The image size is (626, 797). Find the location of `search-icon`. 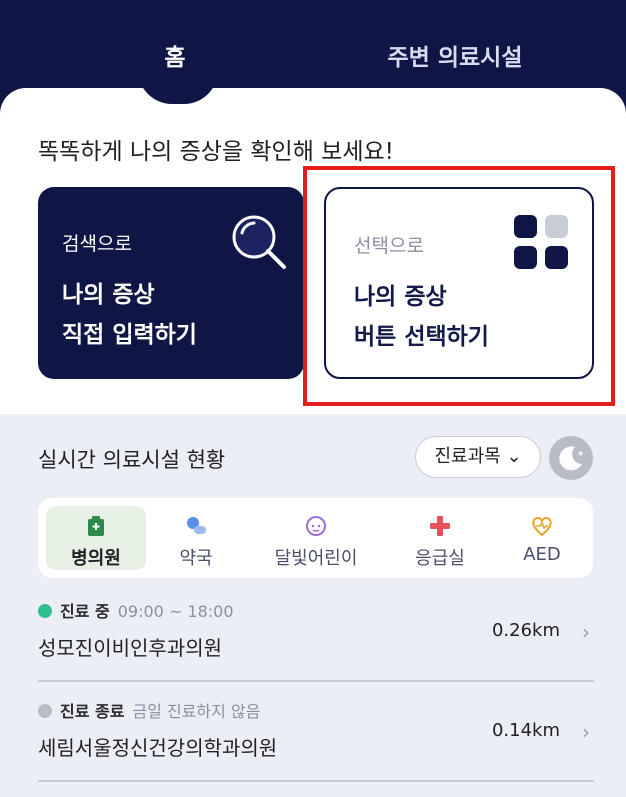

search-icon is located at coordinates (259, 242).